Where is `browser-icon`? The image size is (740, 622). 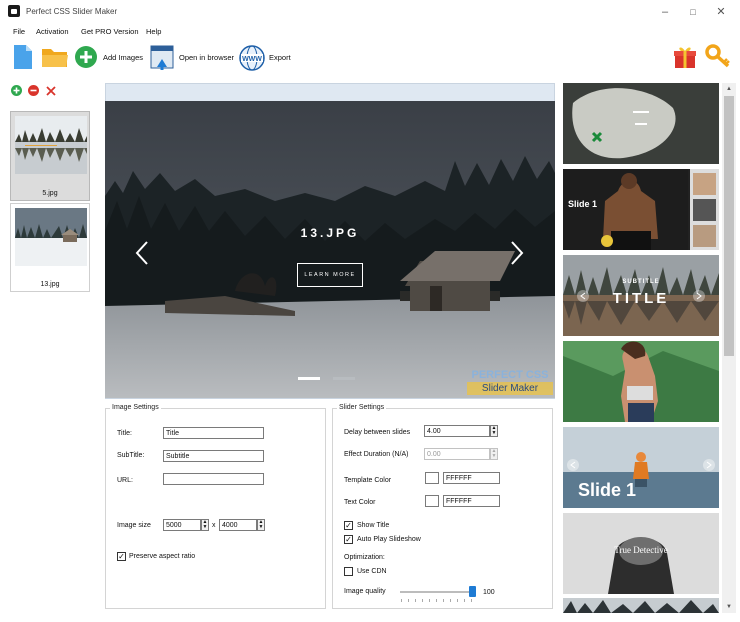 browser-icon is located at coordinates (162, 57).